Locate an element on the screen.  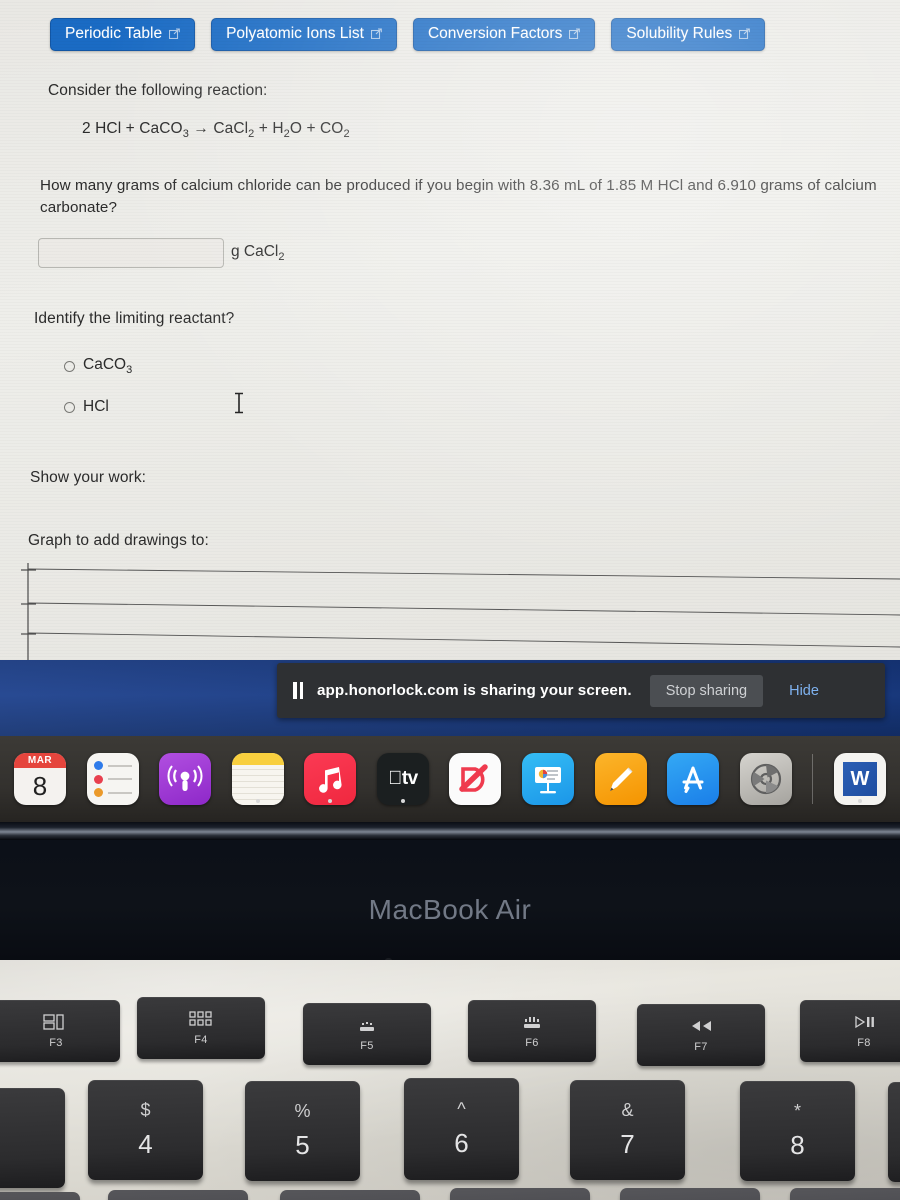
macos-dock: MAR 8 tv W is located at coordinates (450, 779).